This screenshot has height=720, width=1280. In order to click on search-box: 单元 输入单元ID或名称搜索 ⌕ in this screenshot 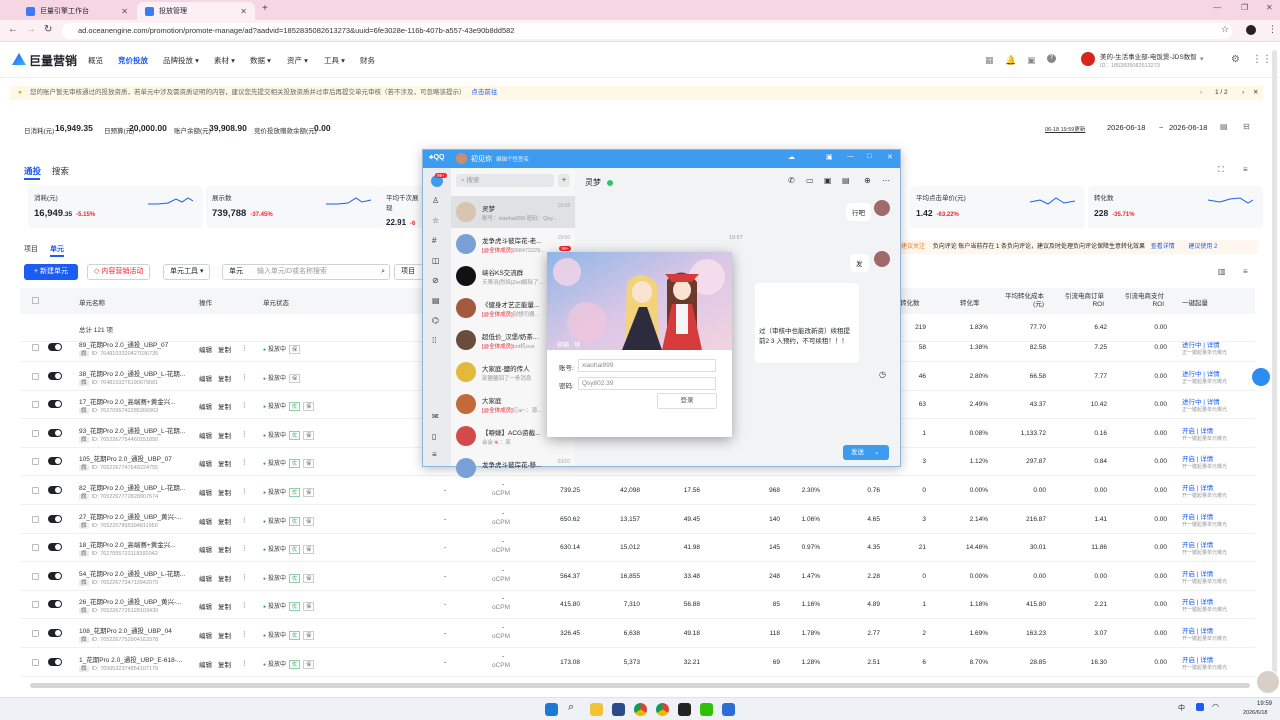, I will do `click(306, 272)`.